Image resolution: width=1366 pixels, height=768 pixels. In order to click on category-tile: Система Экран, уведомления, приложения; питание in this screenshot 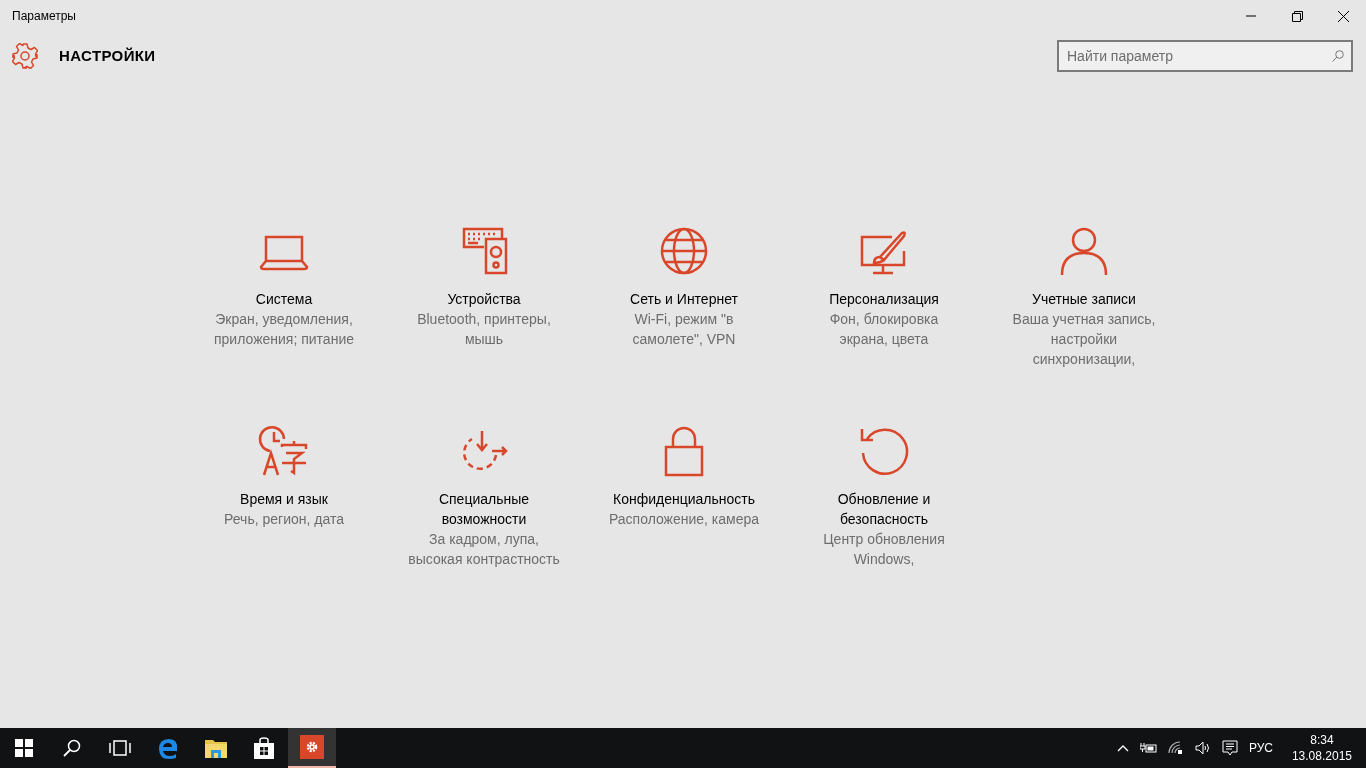, I will do `click(284, 315)`.